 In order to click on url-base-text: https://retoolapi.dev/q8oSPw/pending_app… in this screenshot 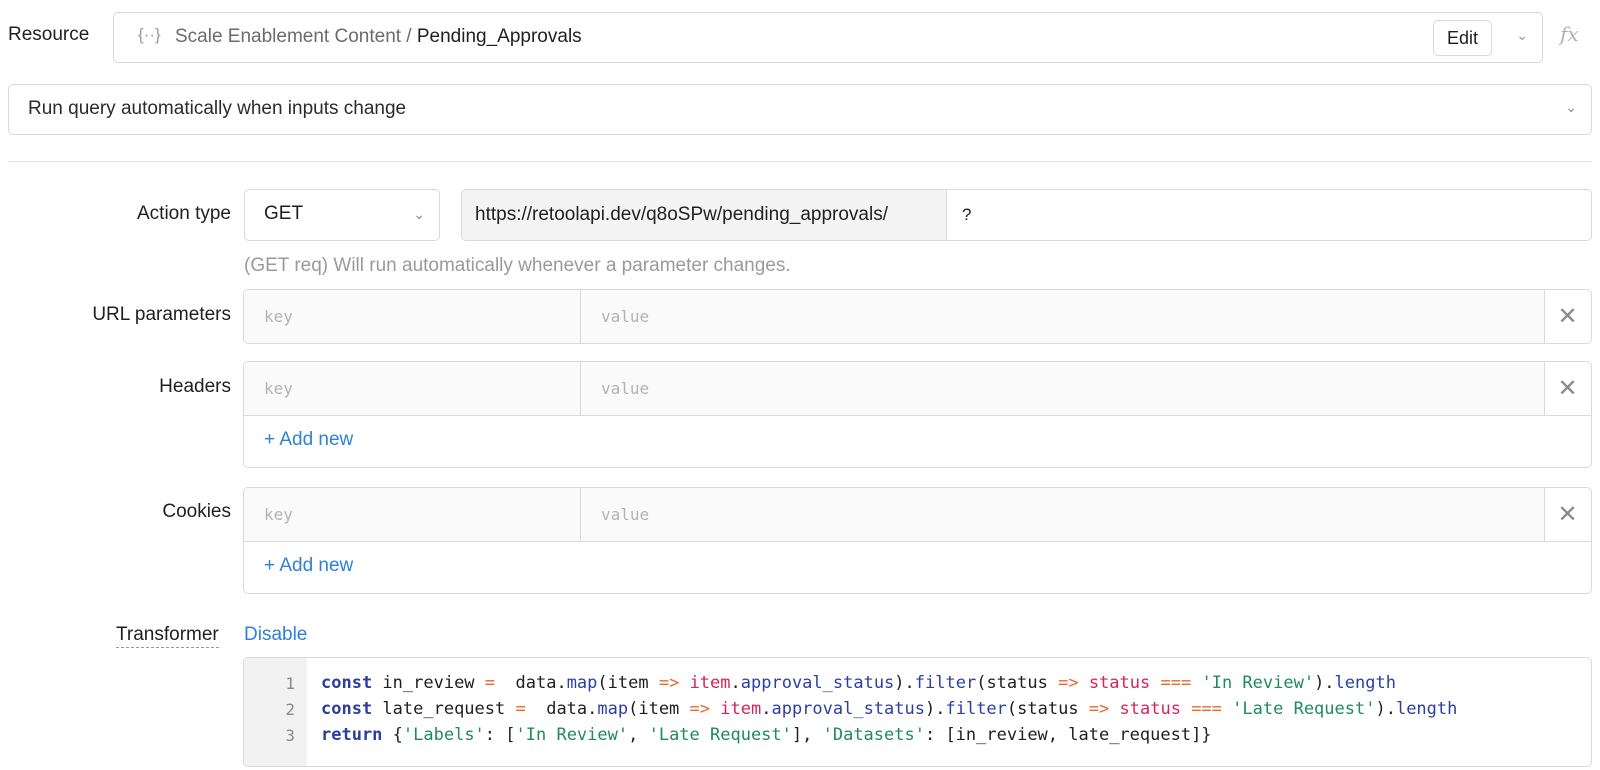, I will do `click(681, 214)`.